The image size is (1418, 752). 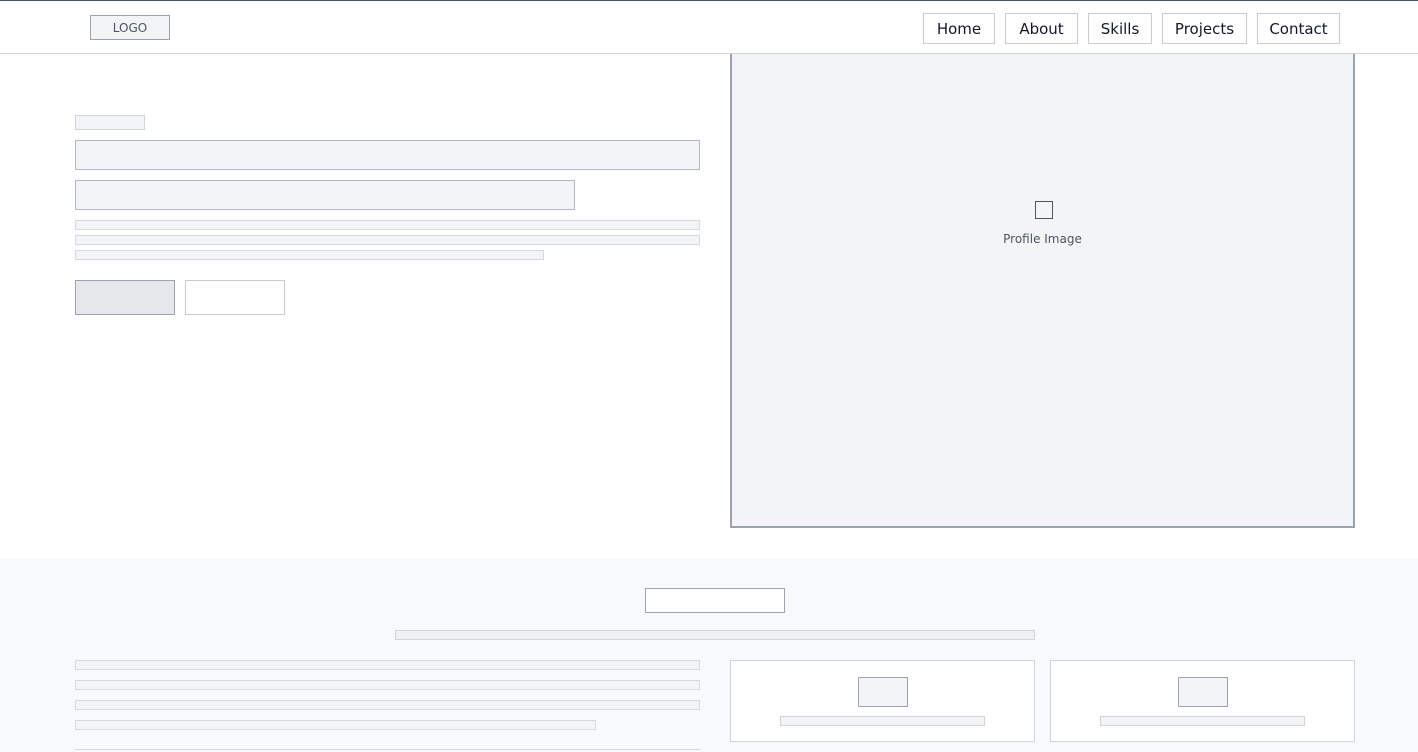 What do you see at coordinates (959, 28) in the screenshot?
I see `nav-home: Home` at bounding box center [959, 28].